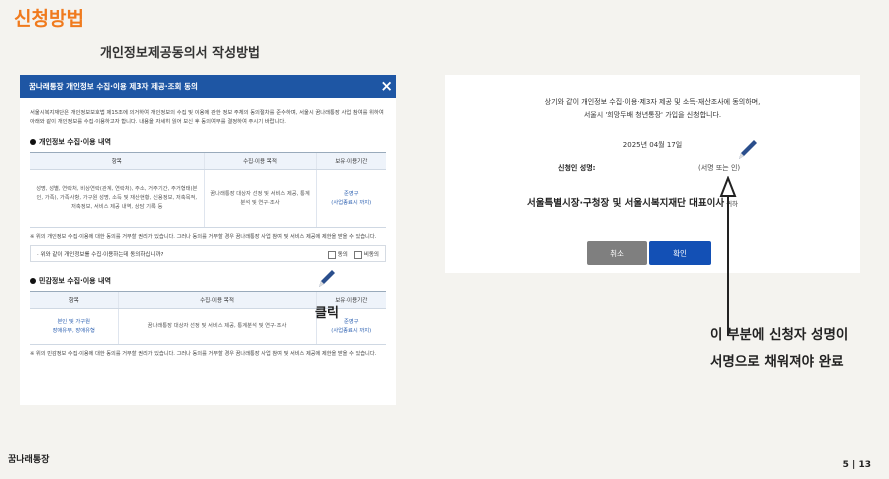 The image size is (889, 479). Describe the element at coordinates (74, 326) in the screenshot. I see `table-cell: 본인 및 가구원 장애유무, 장애유형` at that location.